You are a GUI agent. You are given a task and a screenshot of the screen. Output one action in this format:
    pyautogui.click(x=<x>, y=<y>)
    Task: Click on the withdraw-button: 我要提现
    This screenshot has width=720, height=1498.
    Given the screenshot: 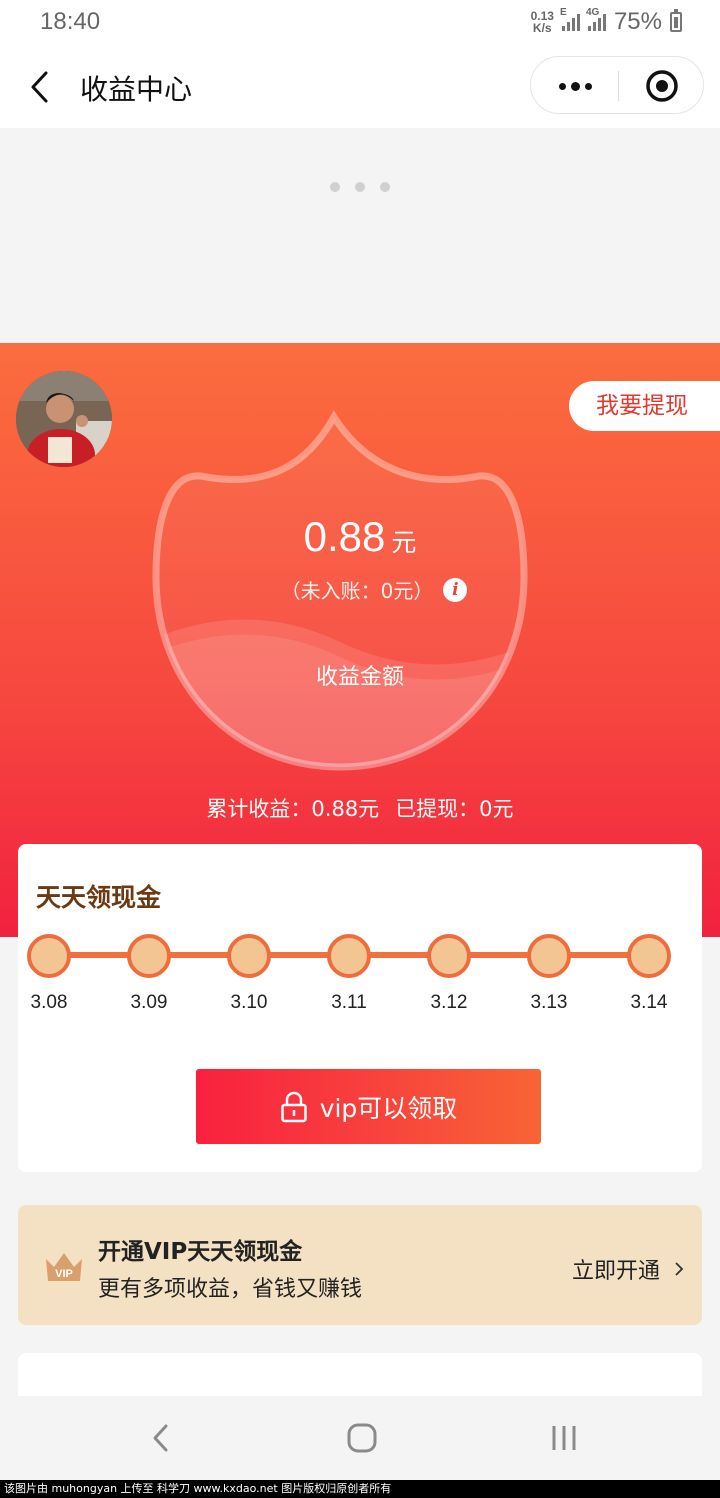 What is the action you would take?
    pyautogui.click(x=644, y=406)
    